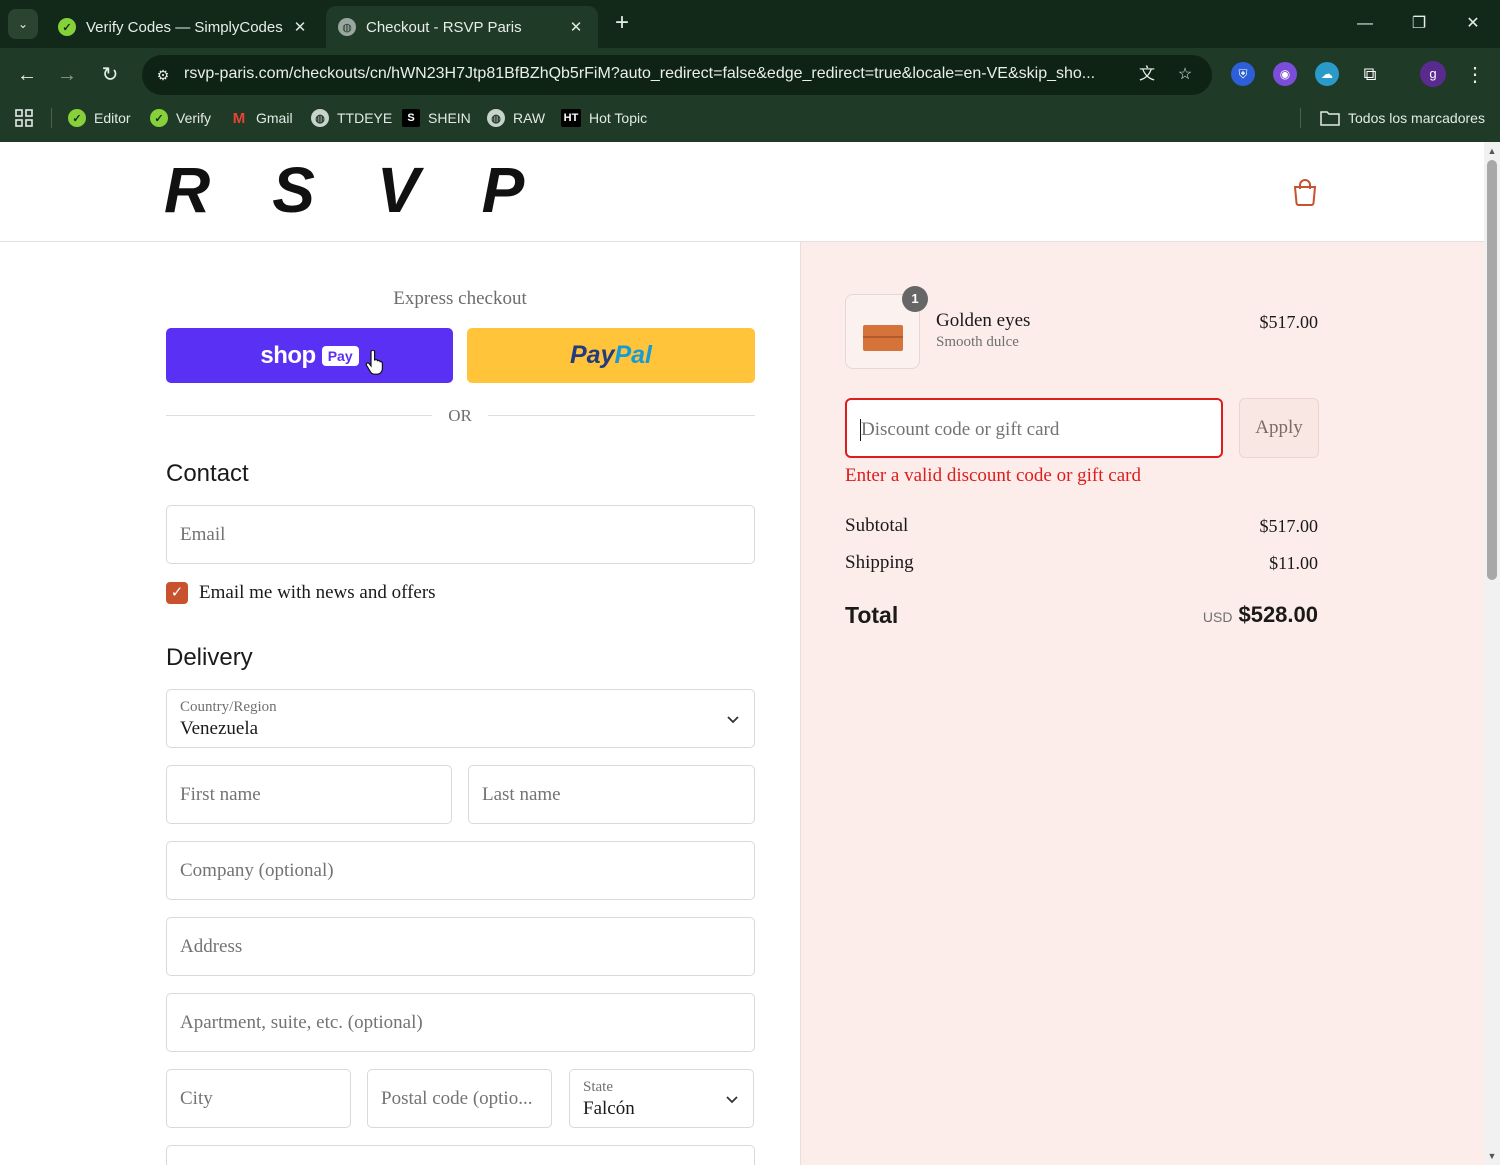 The width and height of the screenshot is (1500, 1165). Describe the element at coordinates (27, 75) in the screenshot. I see `back-icon: ←` at that location.